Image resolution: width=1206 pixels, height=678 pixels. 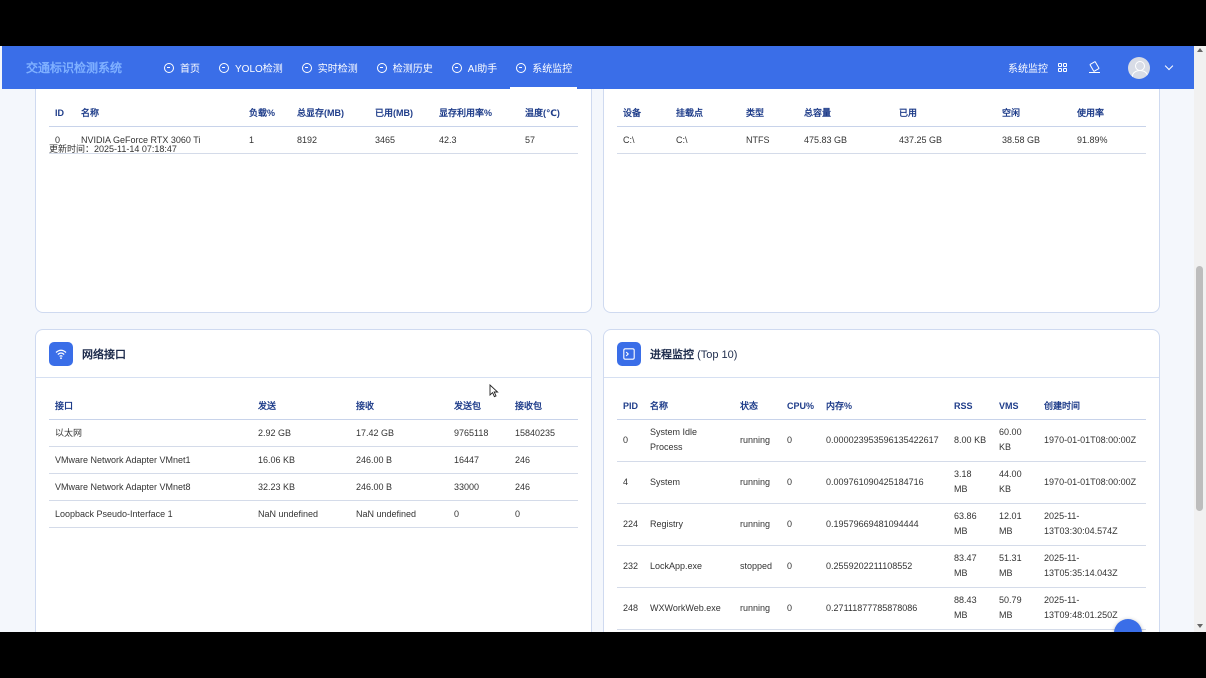 What do you see at coordinates (399, 487) in the screenshot?
I see `network-cell: 246.00 B` at bounding box center [399, 487].